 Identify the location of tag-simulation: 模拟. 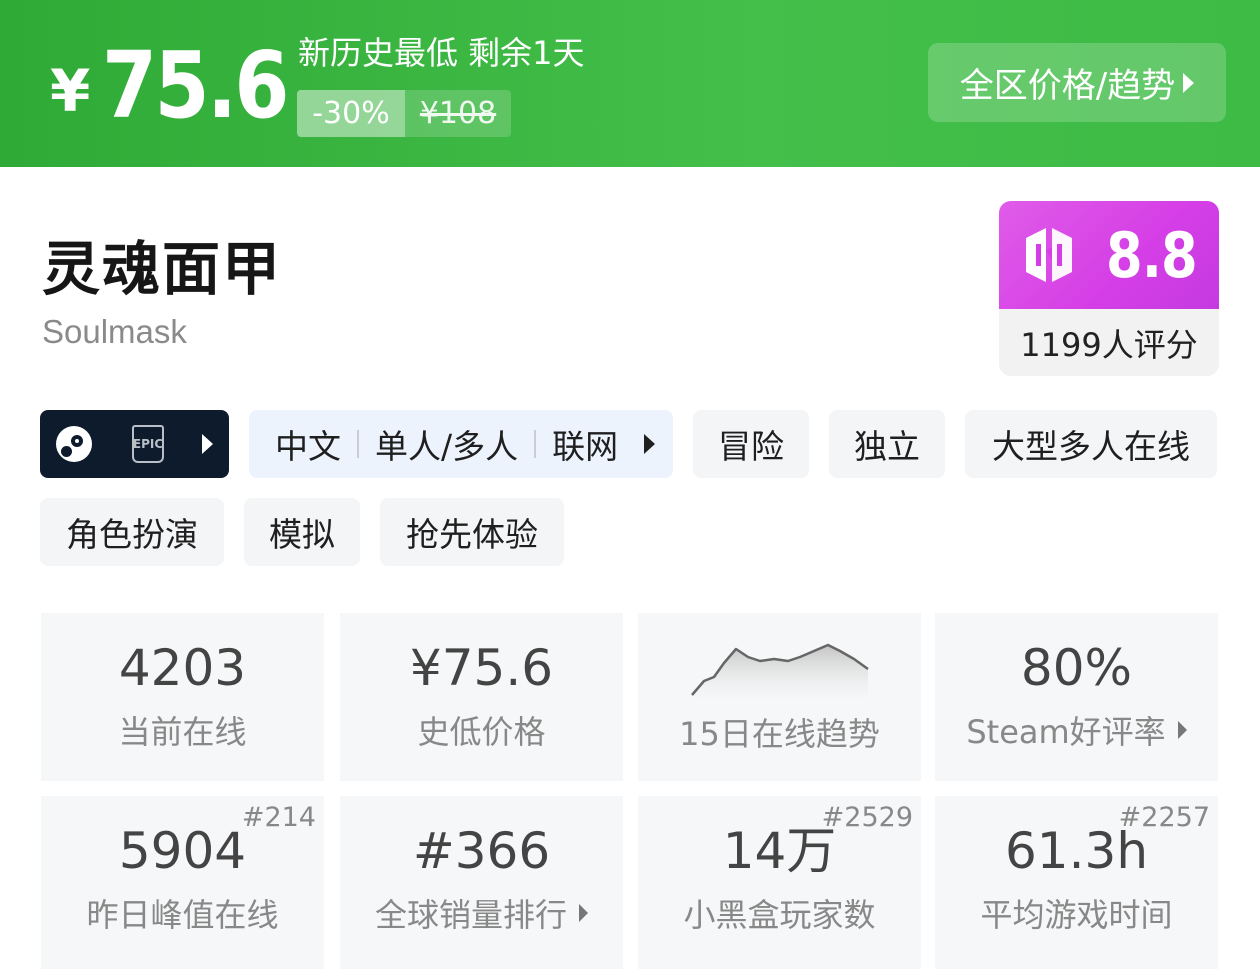
(302, 532).